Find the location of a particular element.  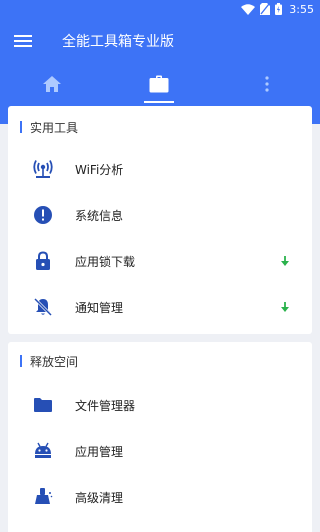

wifi-antenna-icon is located at coordinates (43, 169).